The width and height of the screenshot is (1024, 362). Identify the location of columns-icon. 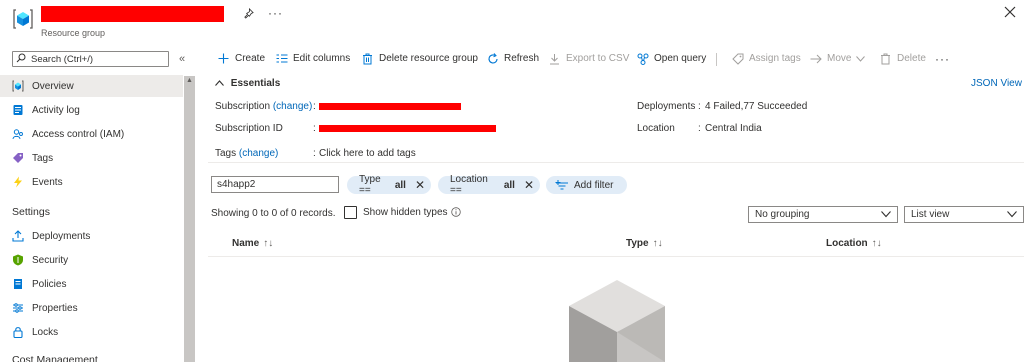
(281, 58).